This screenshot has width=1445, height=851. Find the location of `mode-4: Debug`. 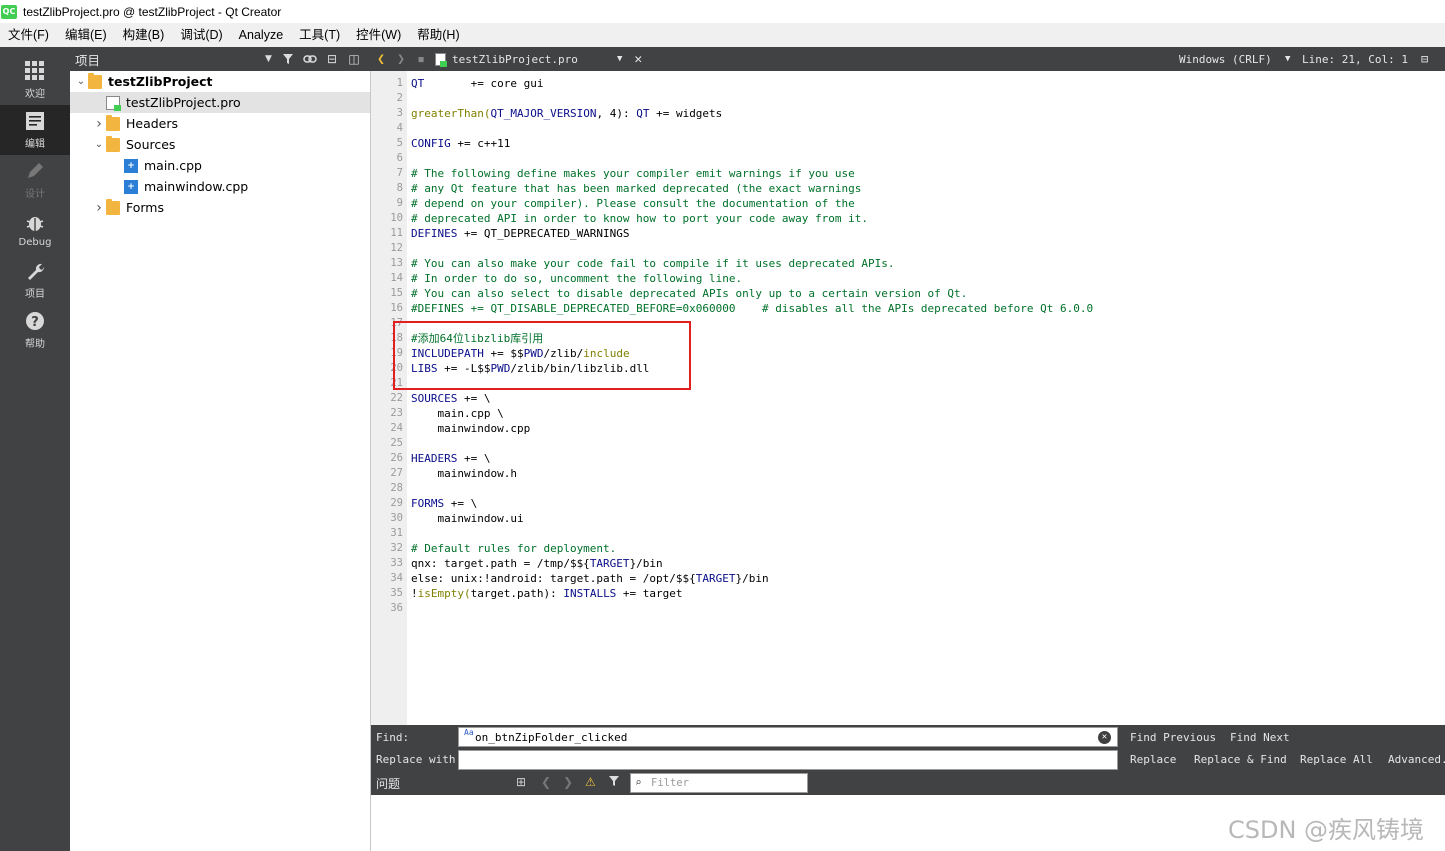

mode-4: Debug is located at coordinates (35, 230).